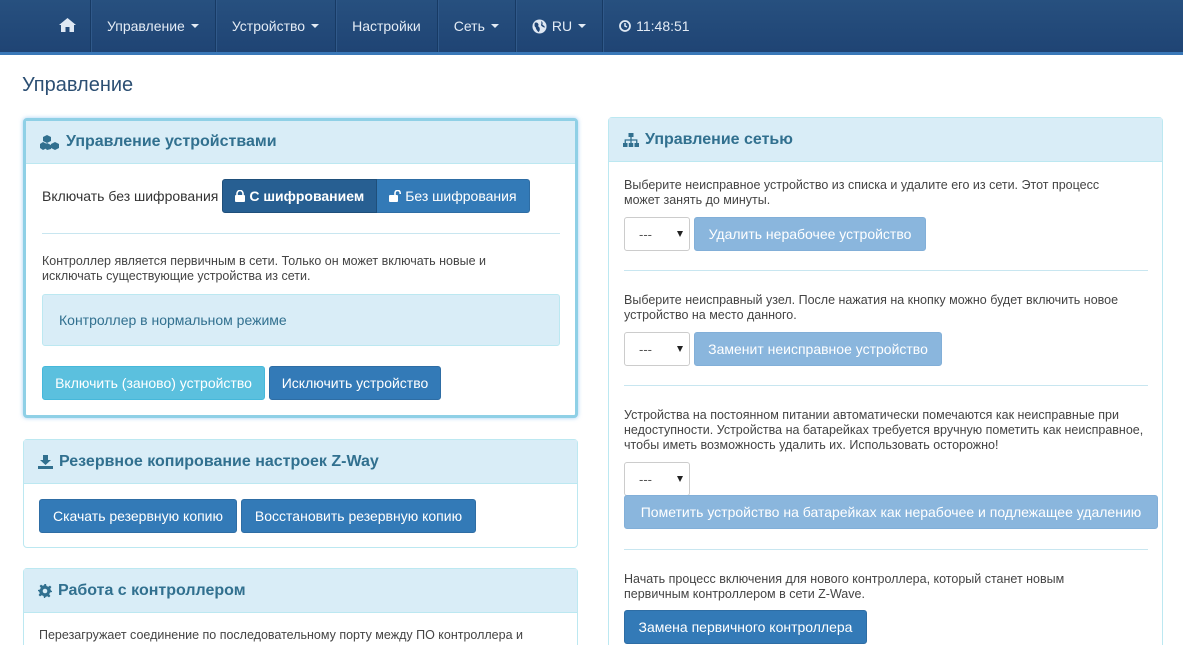 The height and width of the screenshot is (645, 1183). Describe the element at coordinates (355, 383) in the screenshot. I see `exclude-device-button: Исключить устройство` at that location.